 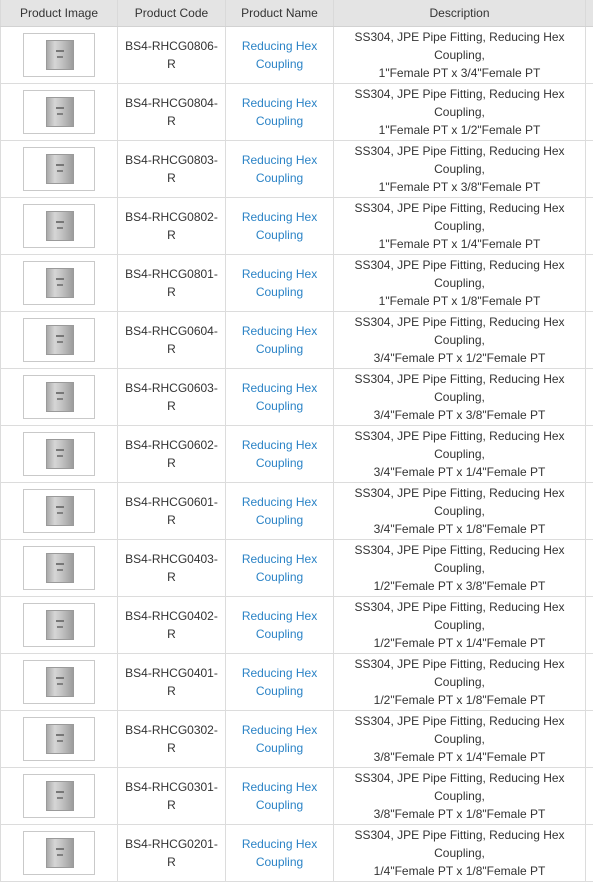 What do you see at coordinates (171, 169) in the screenshot?
I see `product-code: BS4-RHCG0803-R` at bounding box center [171, 169].